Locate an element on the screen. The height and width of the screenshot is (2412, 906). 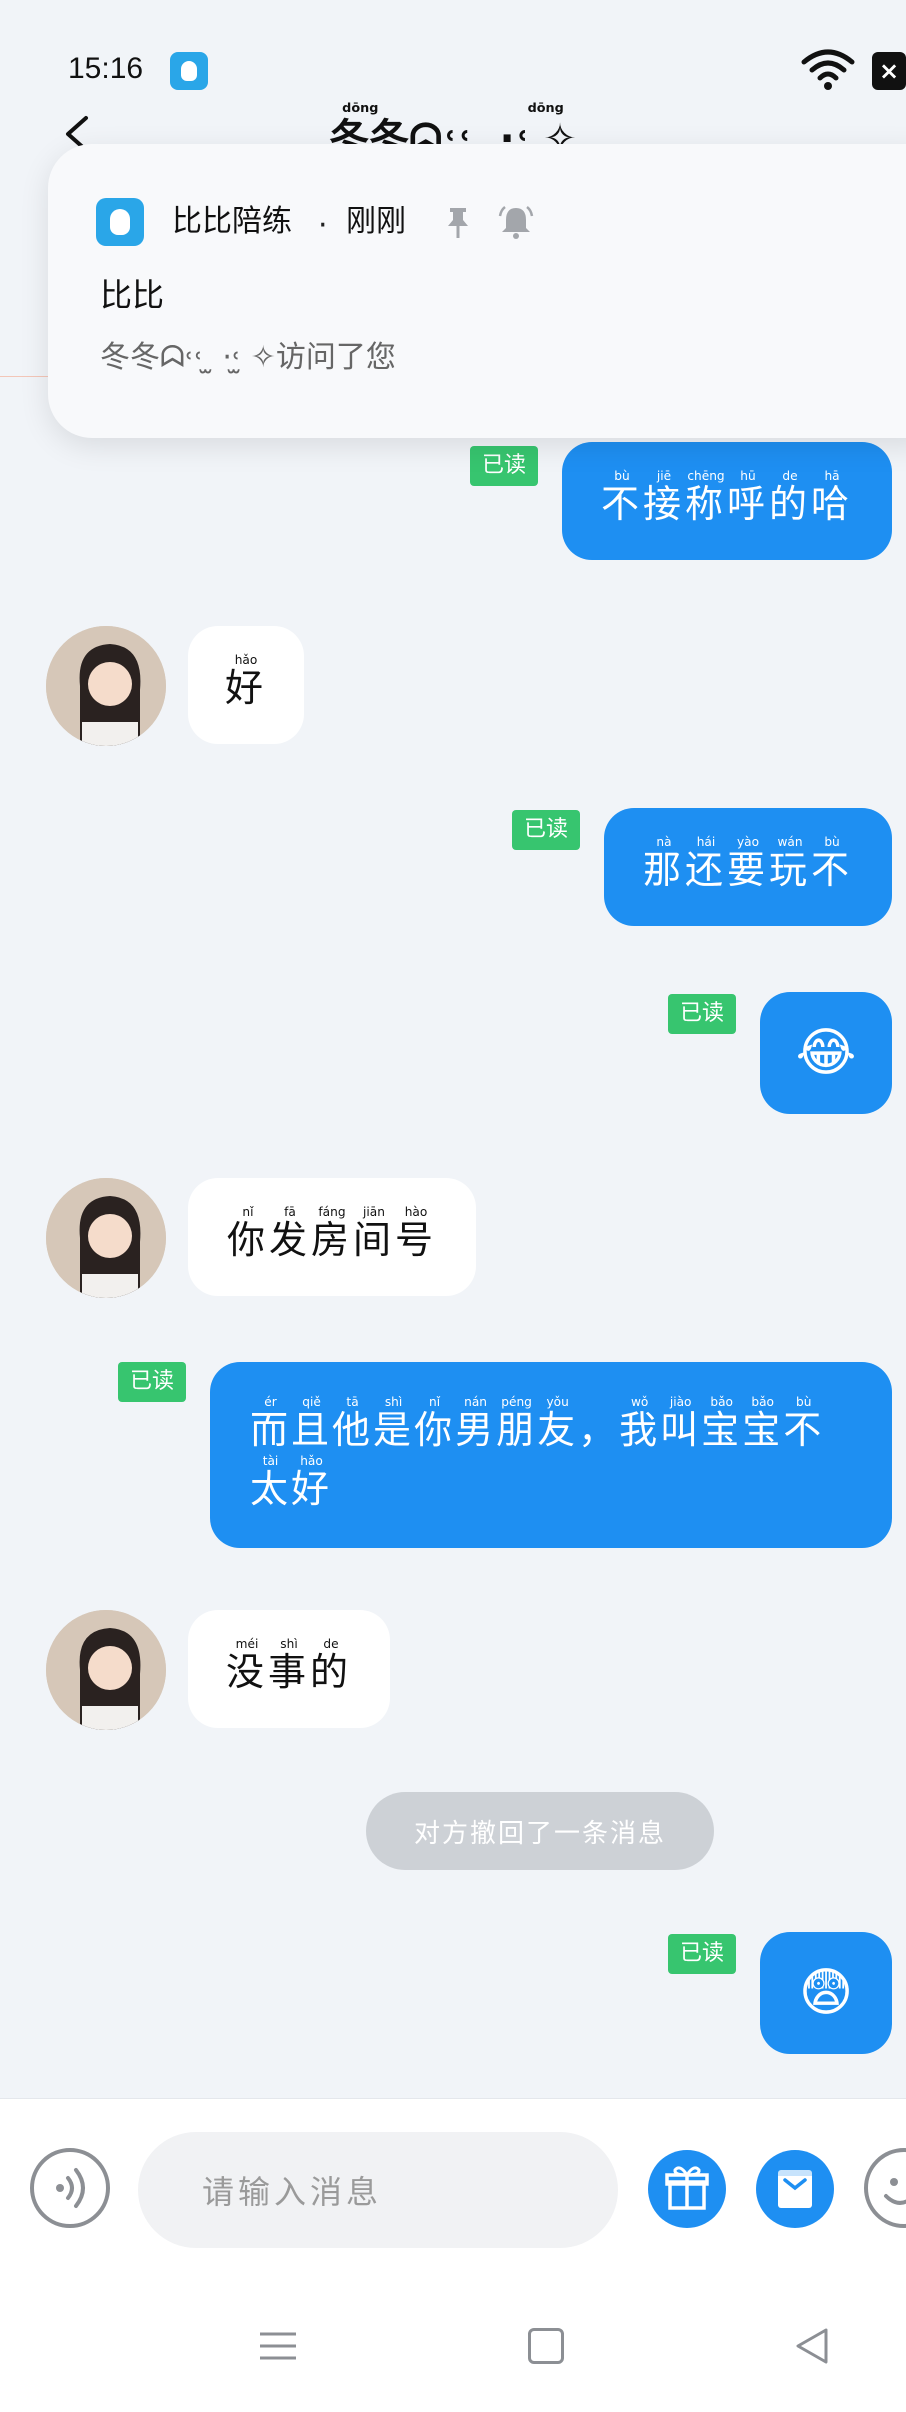
emoji-button is located at coordinates (885, 2188).